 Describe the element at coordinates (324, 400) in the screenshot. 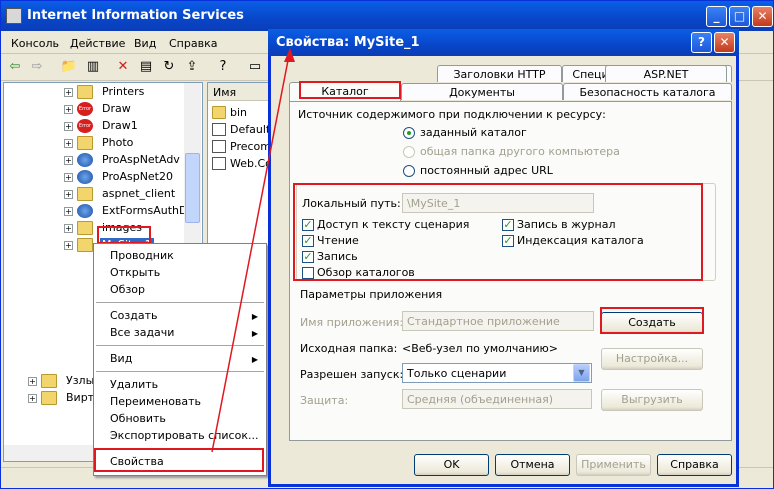

I see `protection-label: Защита:` at that location.